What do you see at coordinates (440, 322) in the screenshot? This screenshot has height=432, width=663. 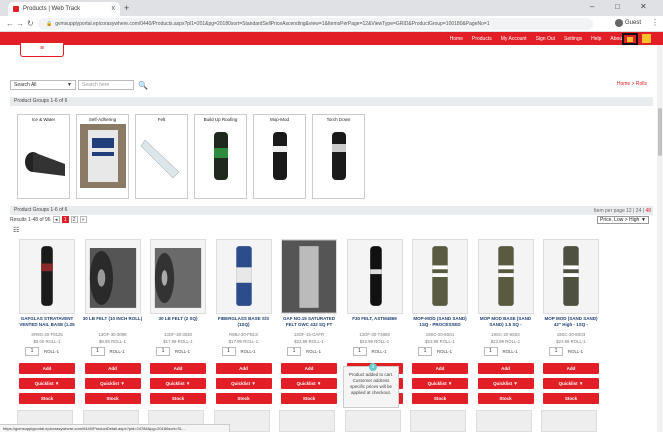 I see `product-name: MOP-MOD (SAND SAND) 1SQ - PROCESSED` at bounding box center [440, 322].